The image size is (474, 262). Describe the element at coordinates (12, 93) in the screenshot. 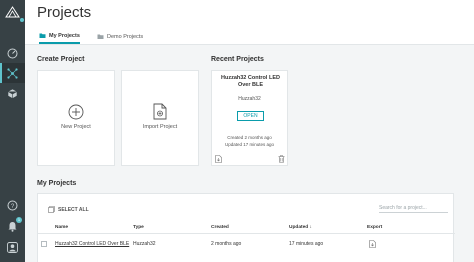

I see `cube-icon` at that location.